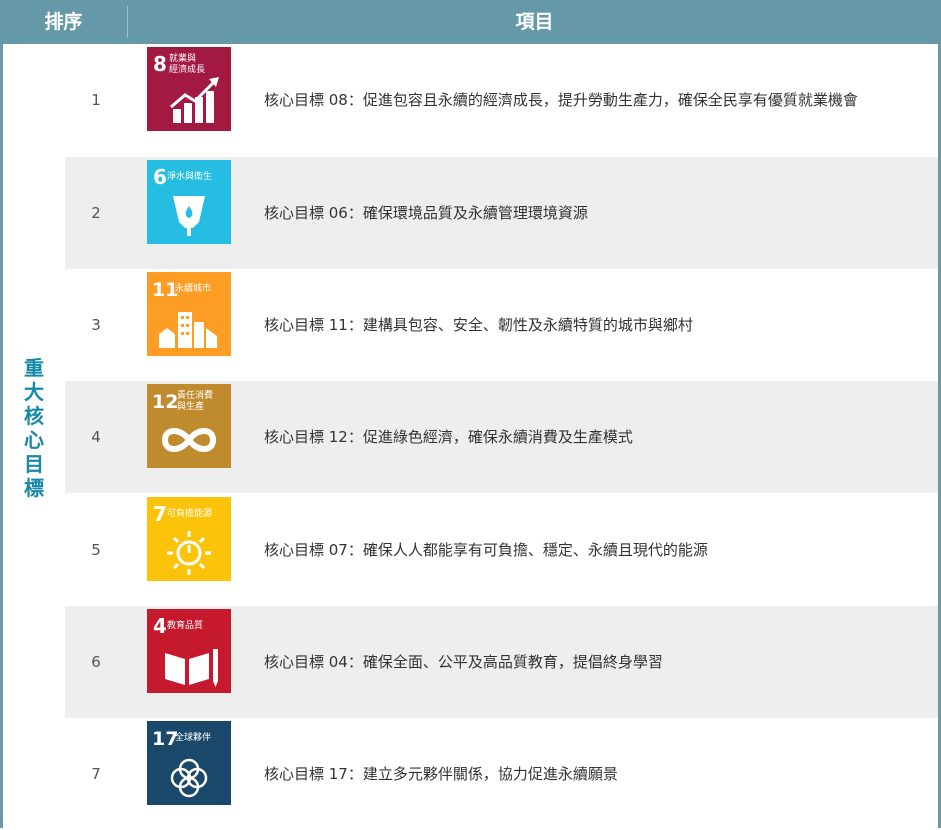 This screenshot has height=830, width=941. I want to click on water-glass-icon: 6 淨水與衛生, so click(189, 202).